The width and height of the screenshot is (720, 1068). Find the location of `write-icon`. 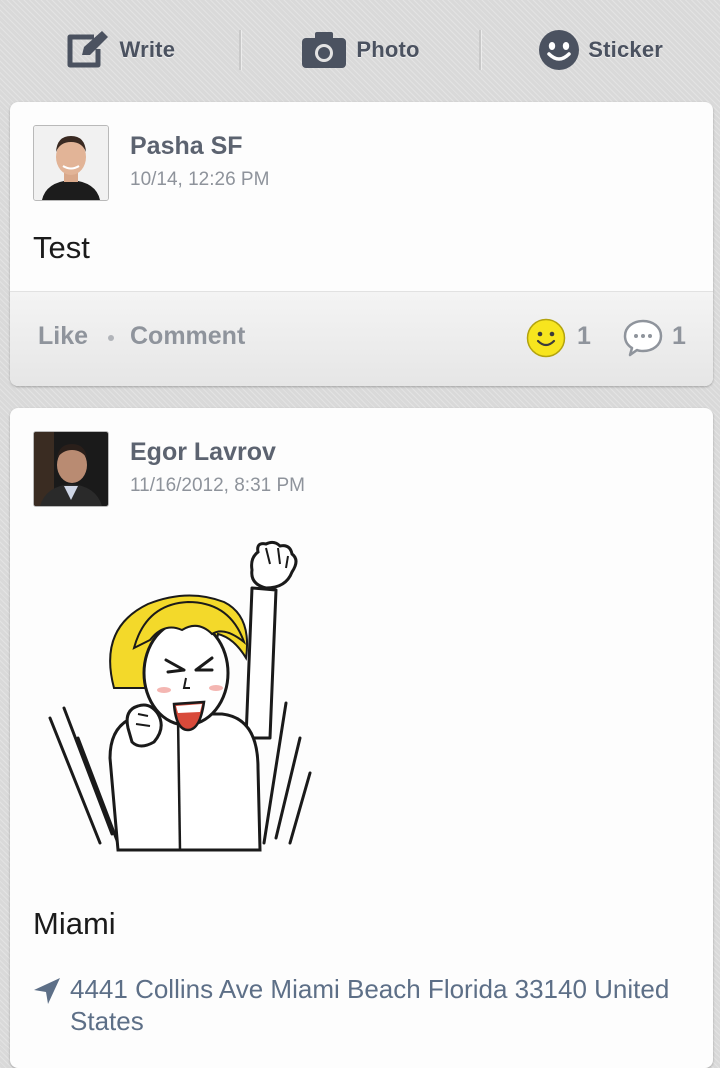

write-icon is located at coordinates (87, 49).